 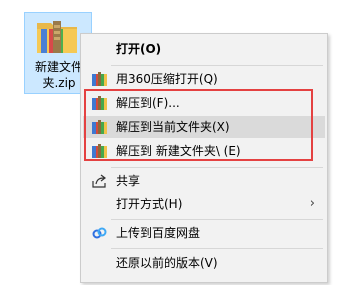 I want to click on menu-item-open-with-360: 用360压缩打开(Q), so click(x=204, y=79).